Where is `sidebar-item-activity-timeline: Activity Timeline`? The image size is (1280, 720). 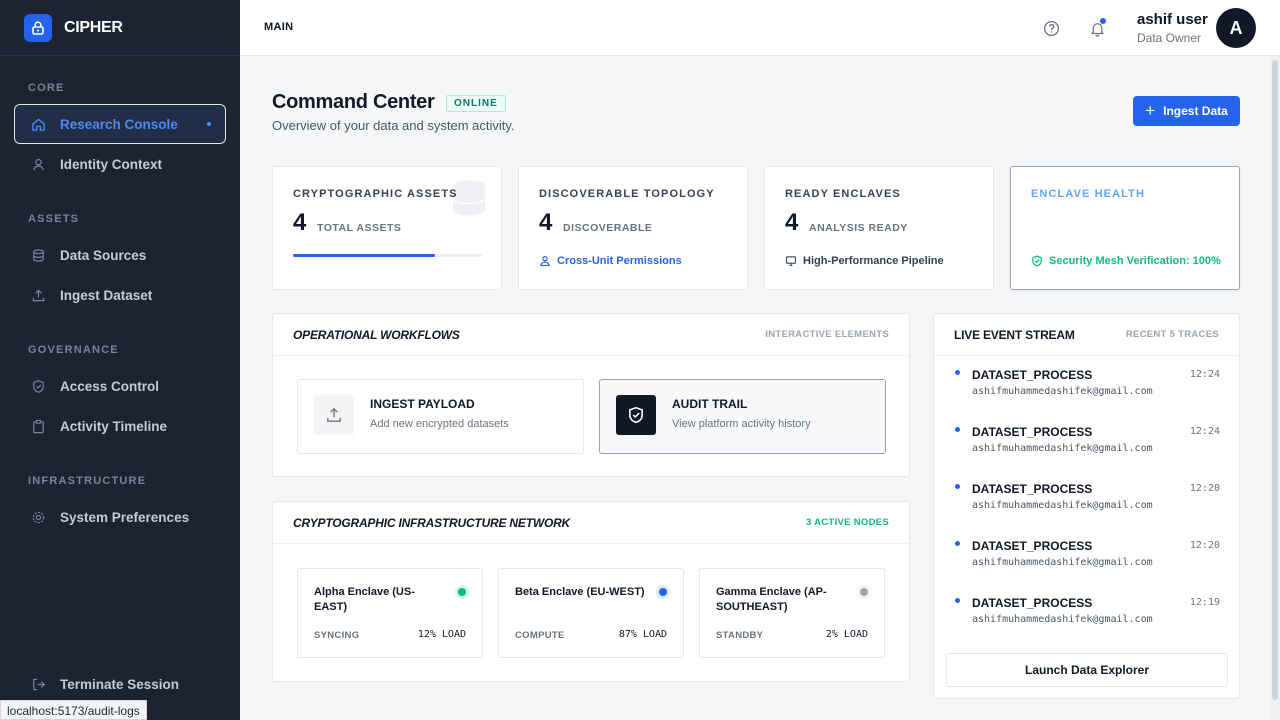 sidebar-item-activity-timeline: Activity Timeline is located at coordinates (120, 426).